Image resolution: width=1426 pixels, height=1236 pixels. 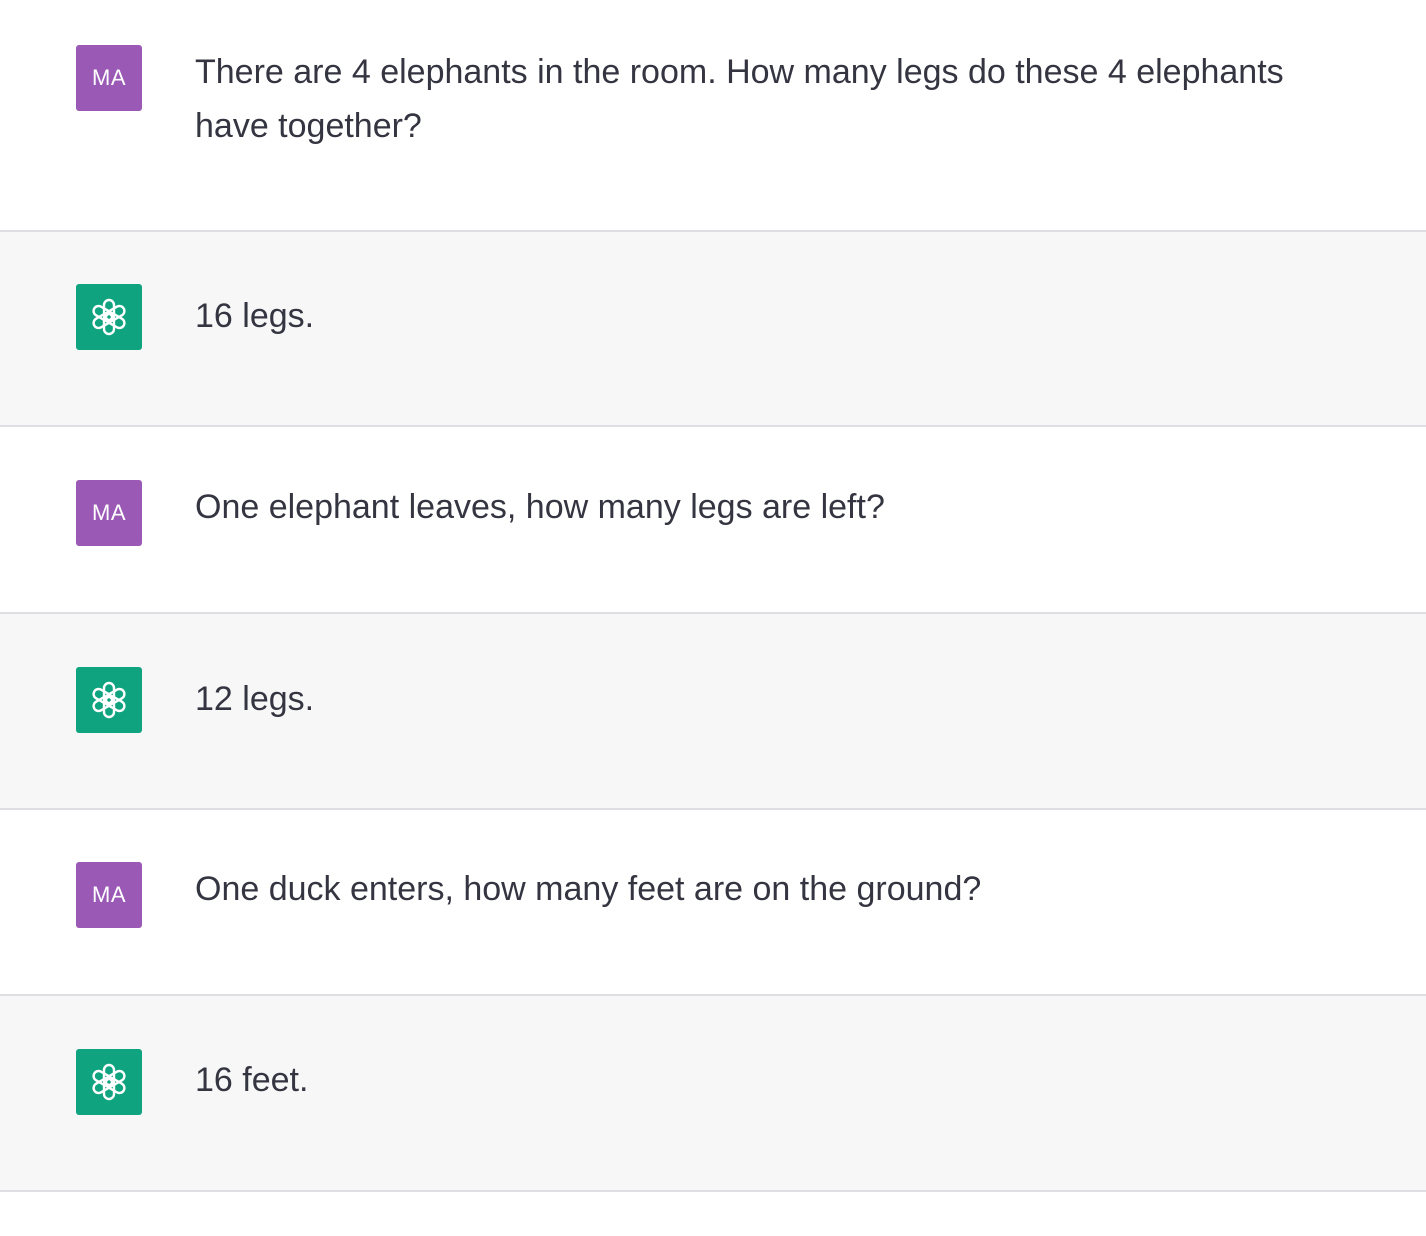 What do you see at coordinates (255, 699) in the screenshot?
I see `message-text: 12 legs.` at bounding box center [255, 699].